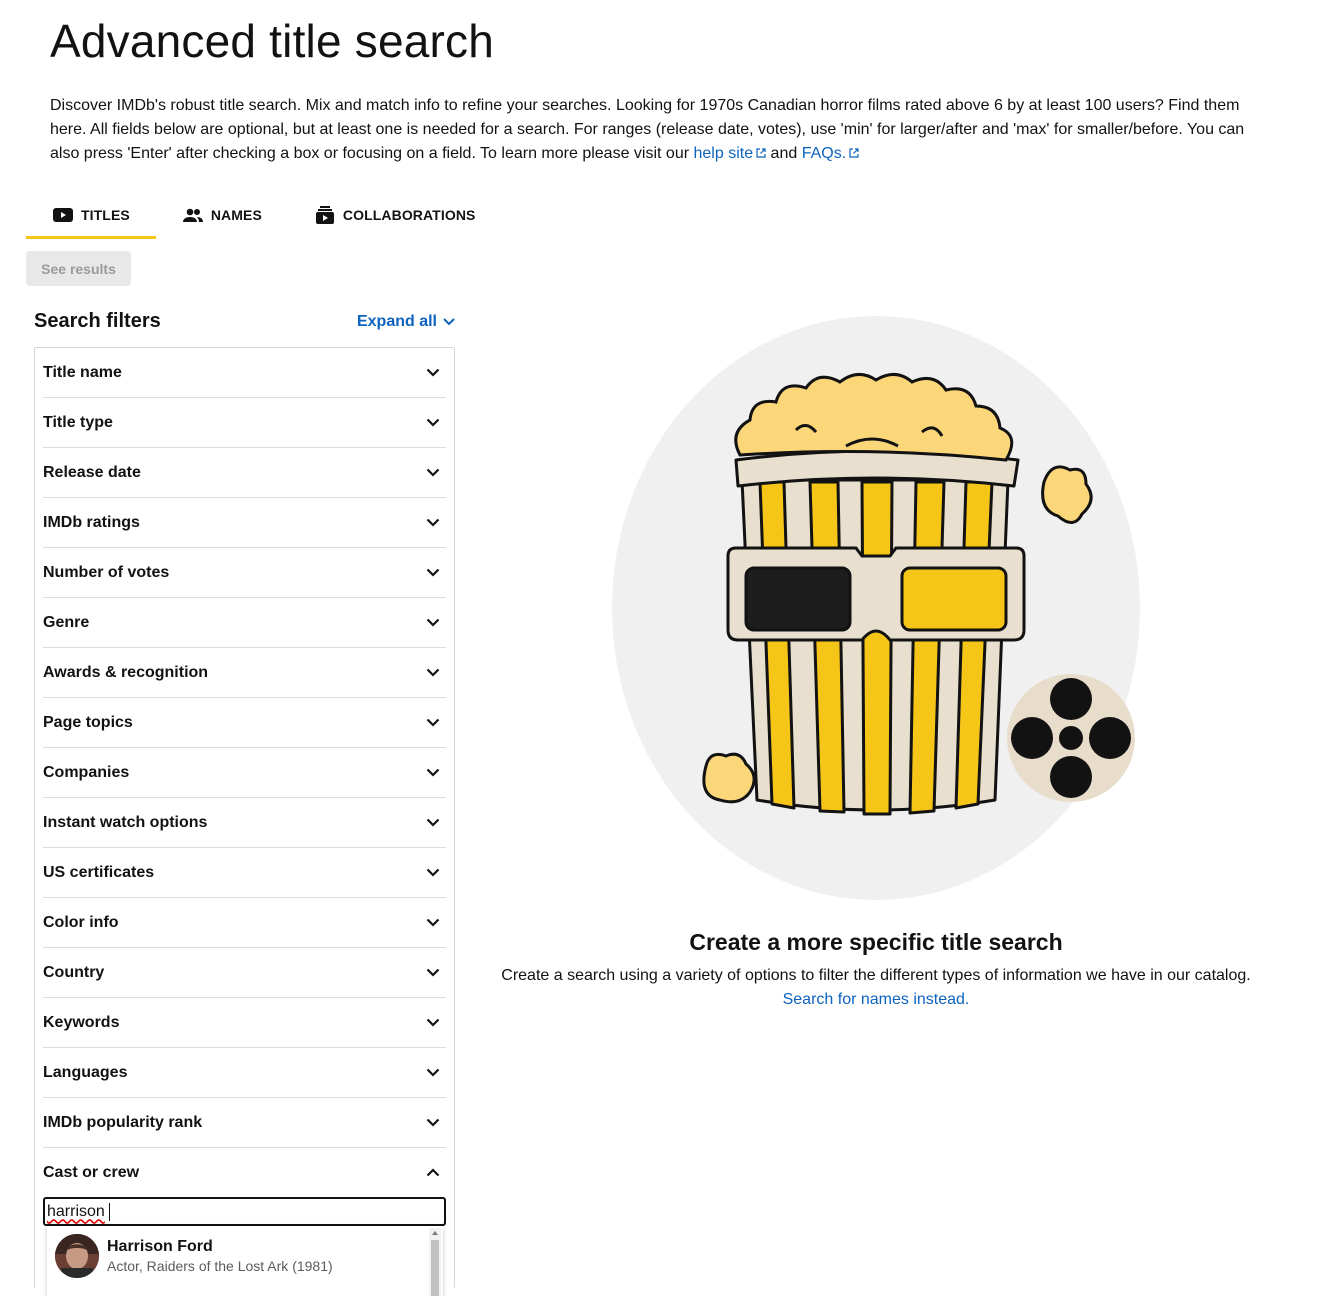  Describe the element at coordinates (160, 1246) in the screenshot. I see `suggestion-name: Harrison Ford` at that location.